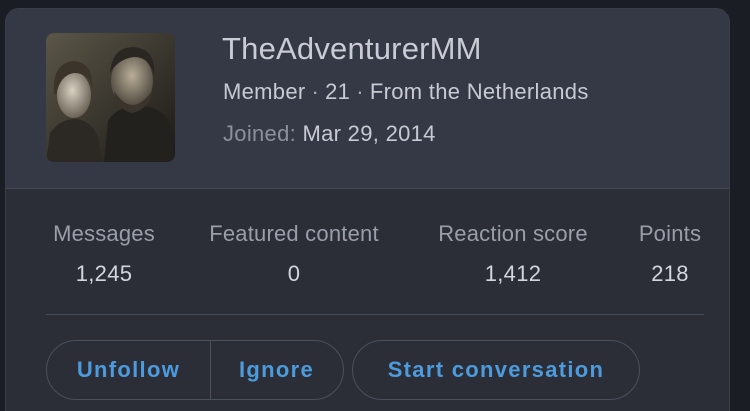 This screenshot has width=750, height=411. I want to click on joined-date: Mar 29, 2014, so click(369, 133).